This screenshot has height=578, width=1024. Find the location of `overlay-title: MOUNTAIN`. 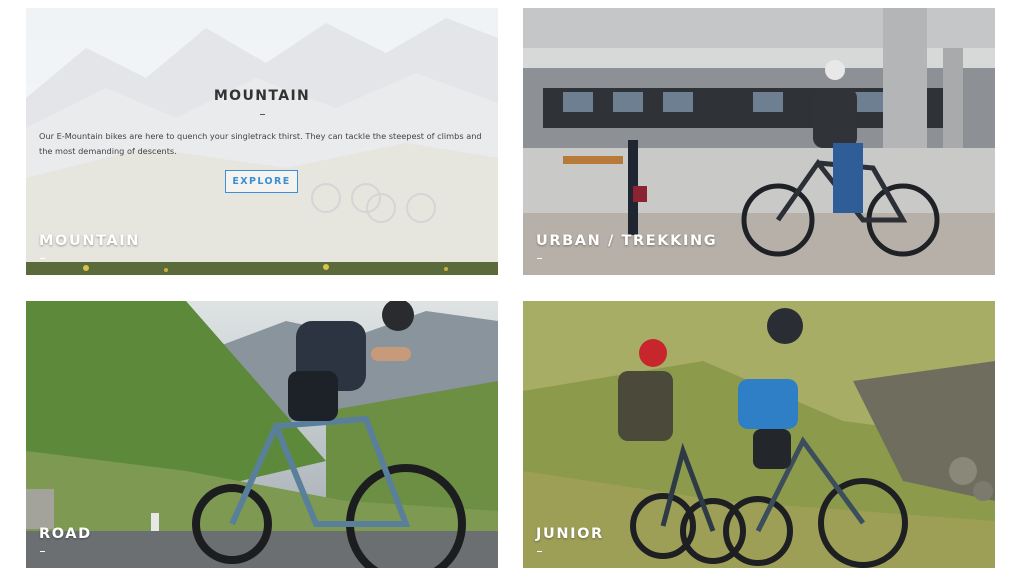

overlay-title: MOUNTAIN is located at coordinates (262, 96).